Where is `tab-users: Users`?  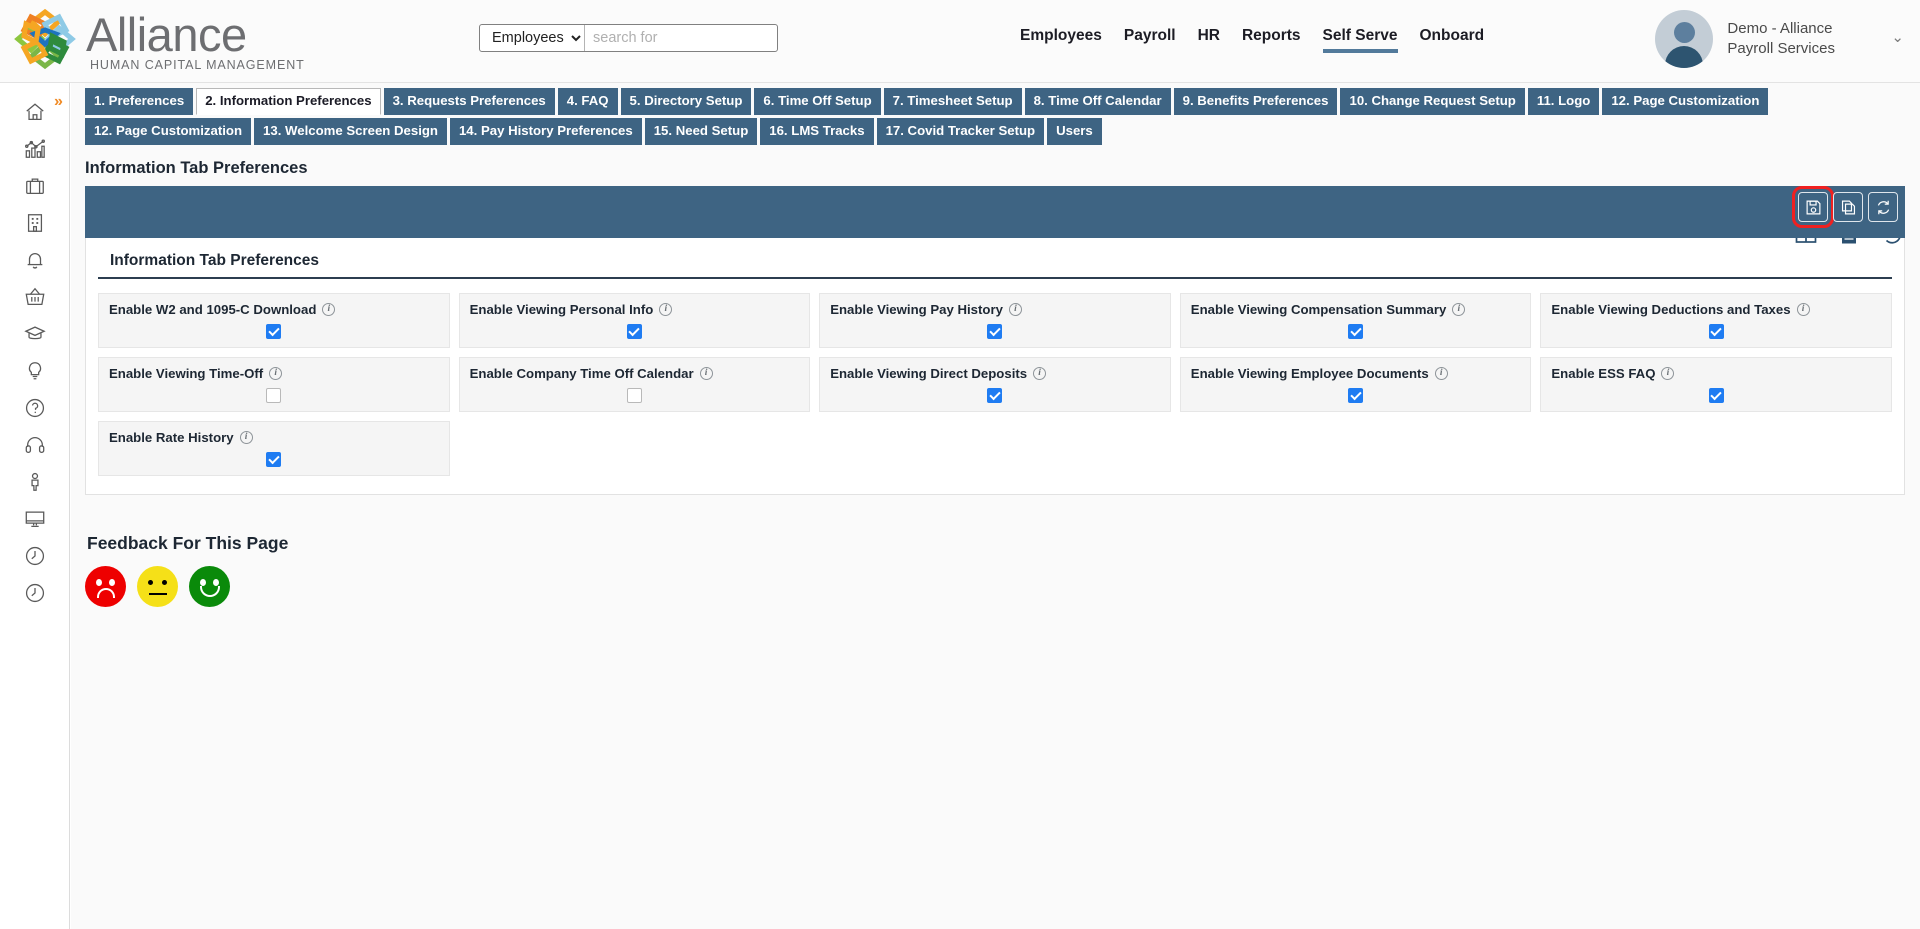
tab-users: Users is located at coordinates (1074, 131).